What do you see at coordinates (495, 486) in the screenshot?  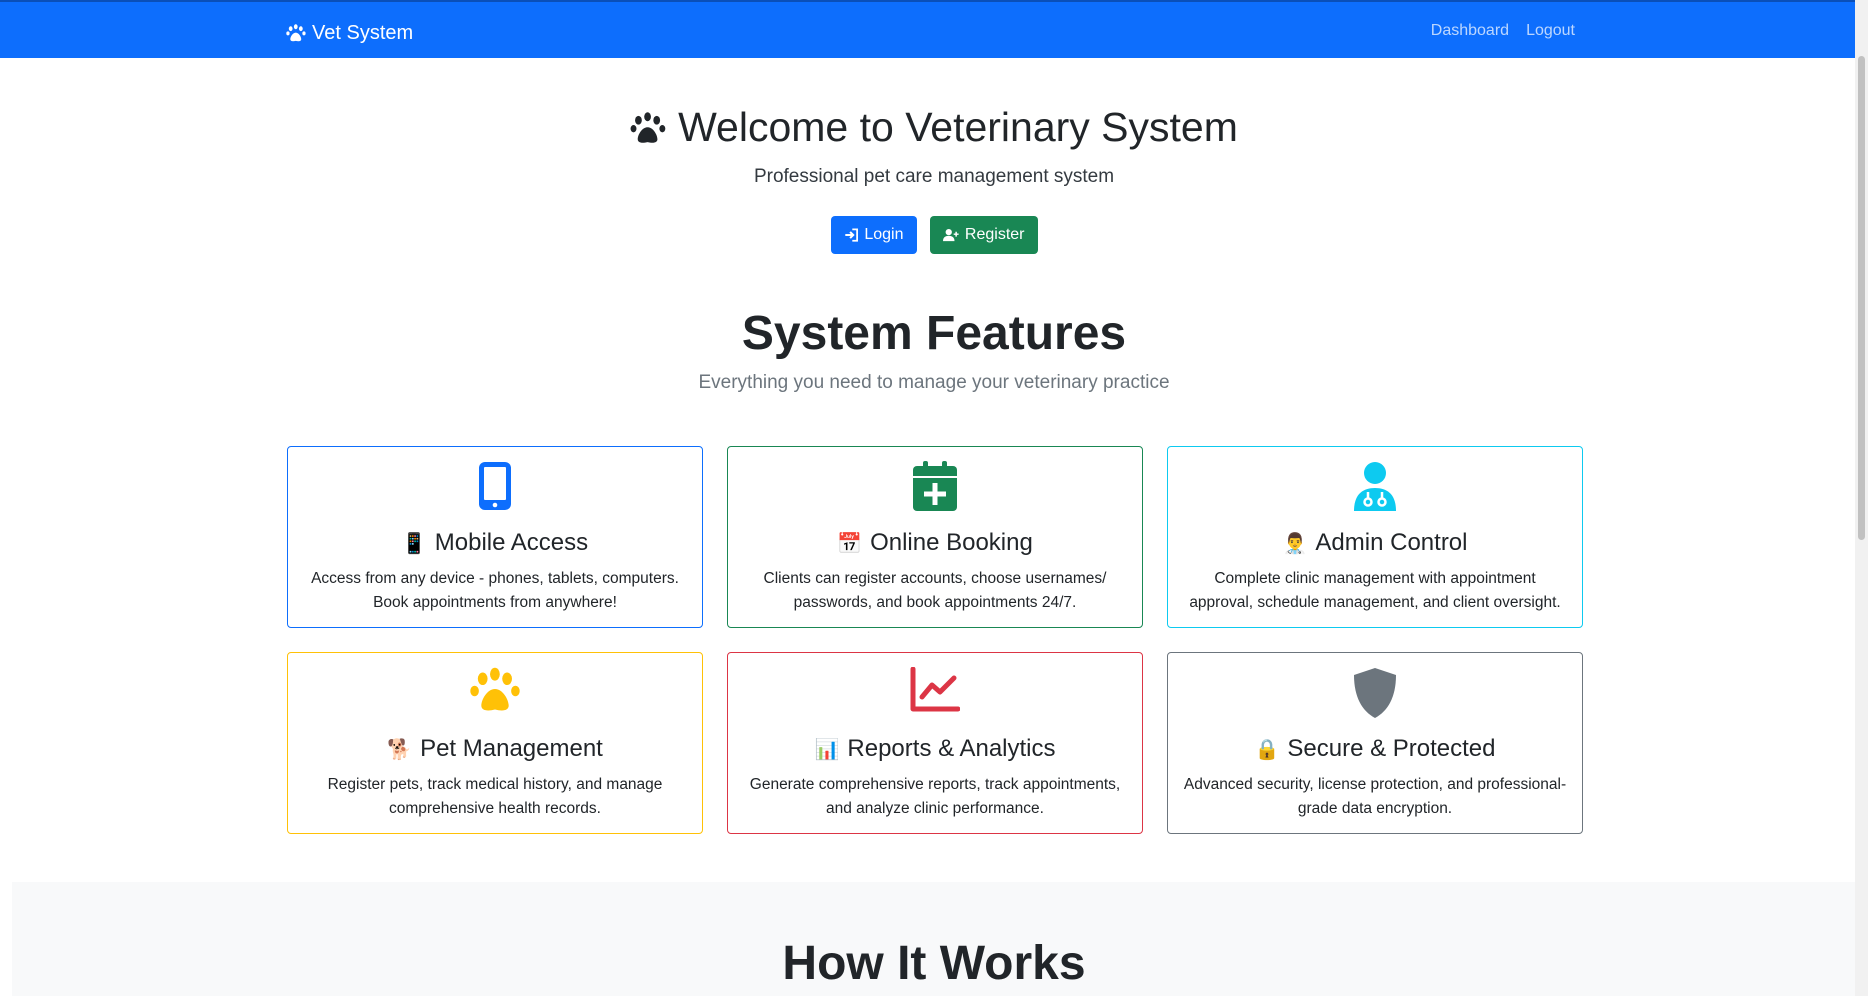 I see `mobile-icon` at bounding box center [495, 486].